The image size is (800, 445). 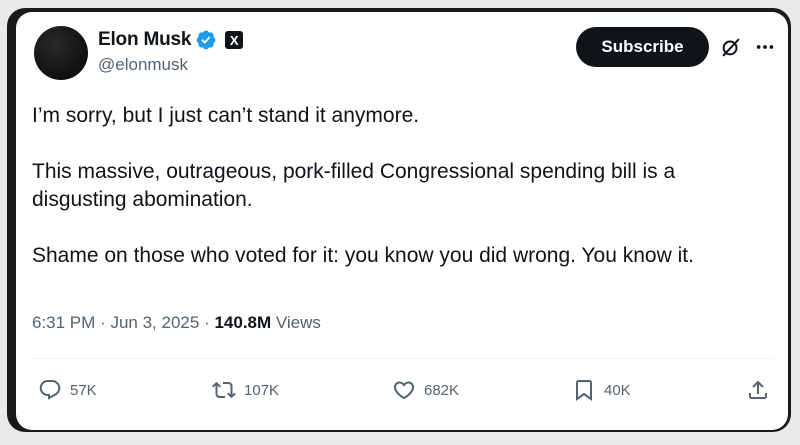 I want to click on reply-count: 57K, so click(x=83, y=390).